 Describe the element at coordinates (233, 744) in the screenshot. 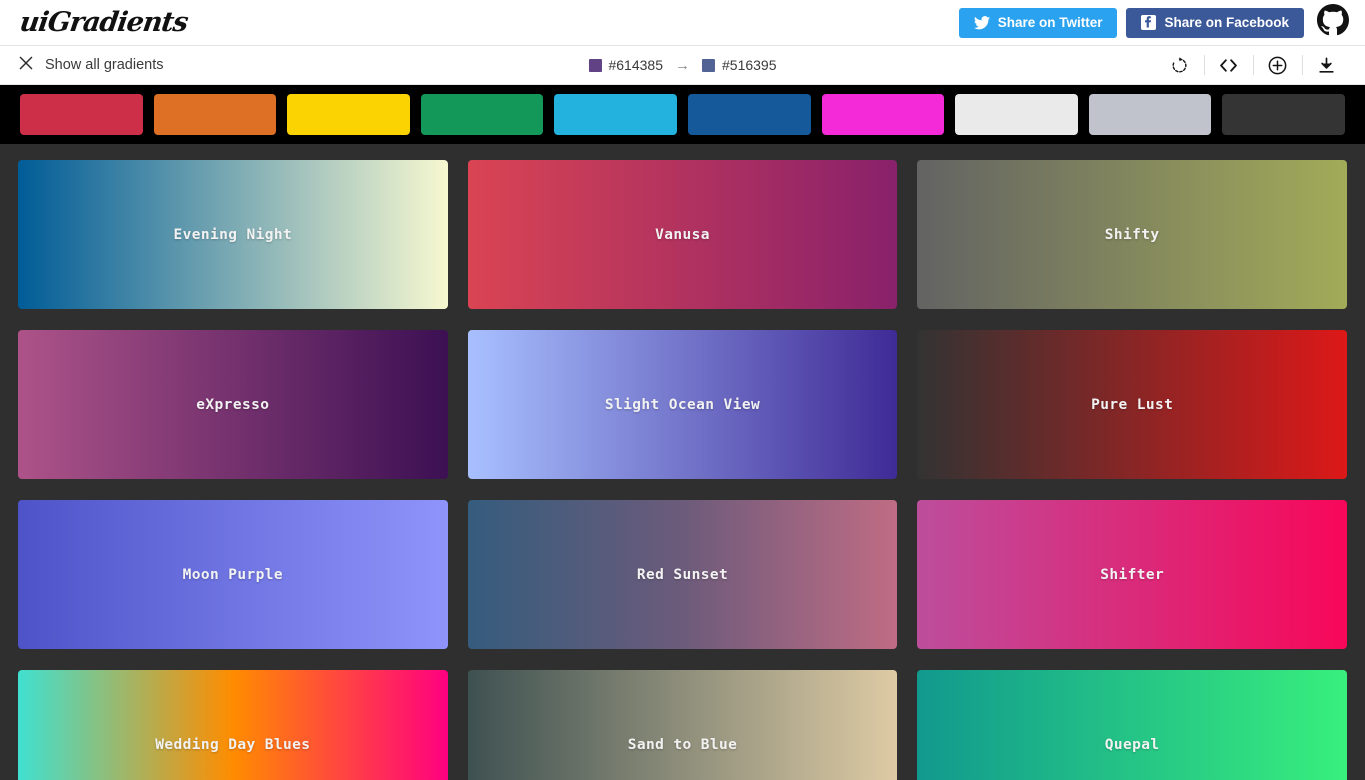

I see `gradient-card-label: Wedding Day Blues` at that location.